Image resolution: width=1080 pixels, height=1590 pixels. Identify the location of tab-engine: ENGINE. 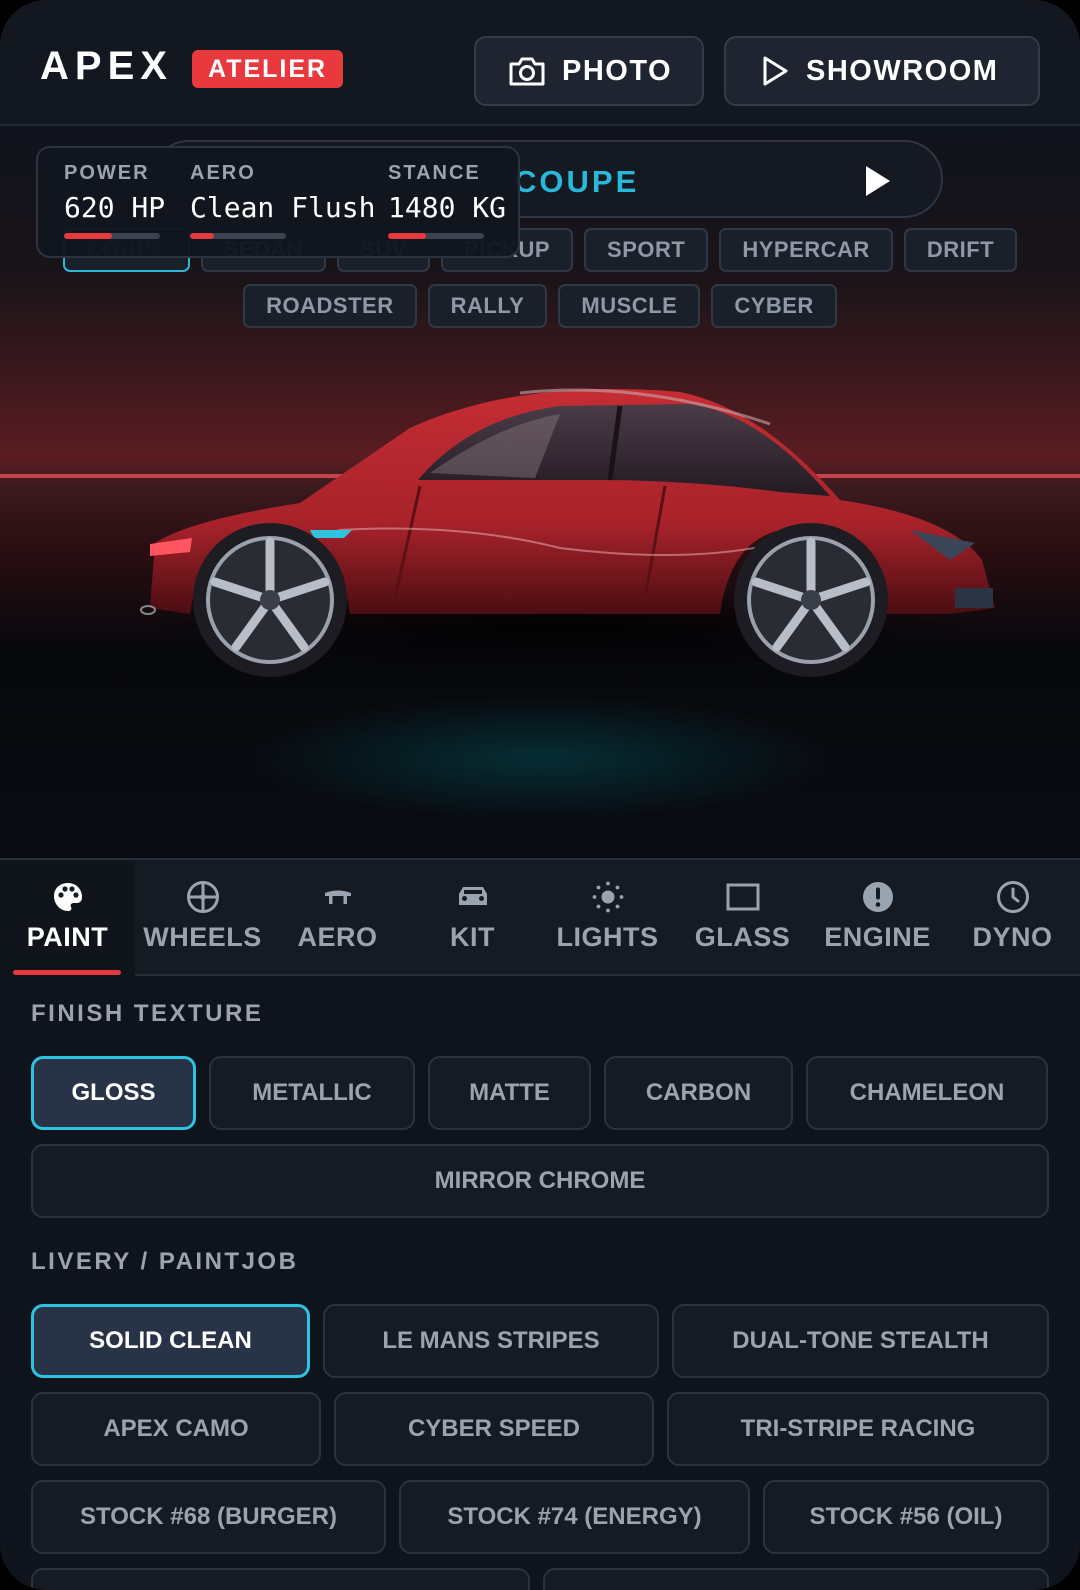
(877, 918).